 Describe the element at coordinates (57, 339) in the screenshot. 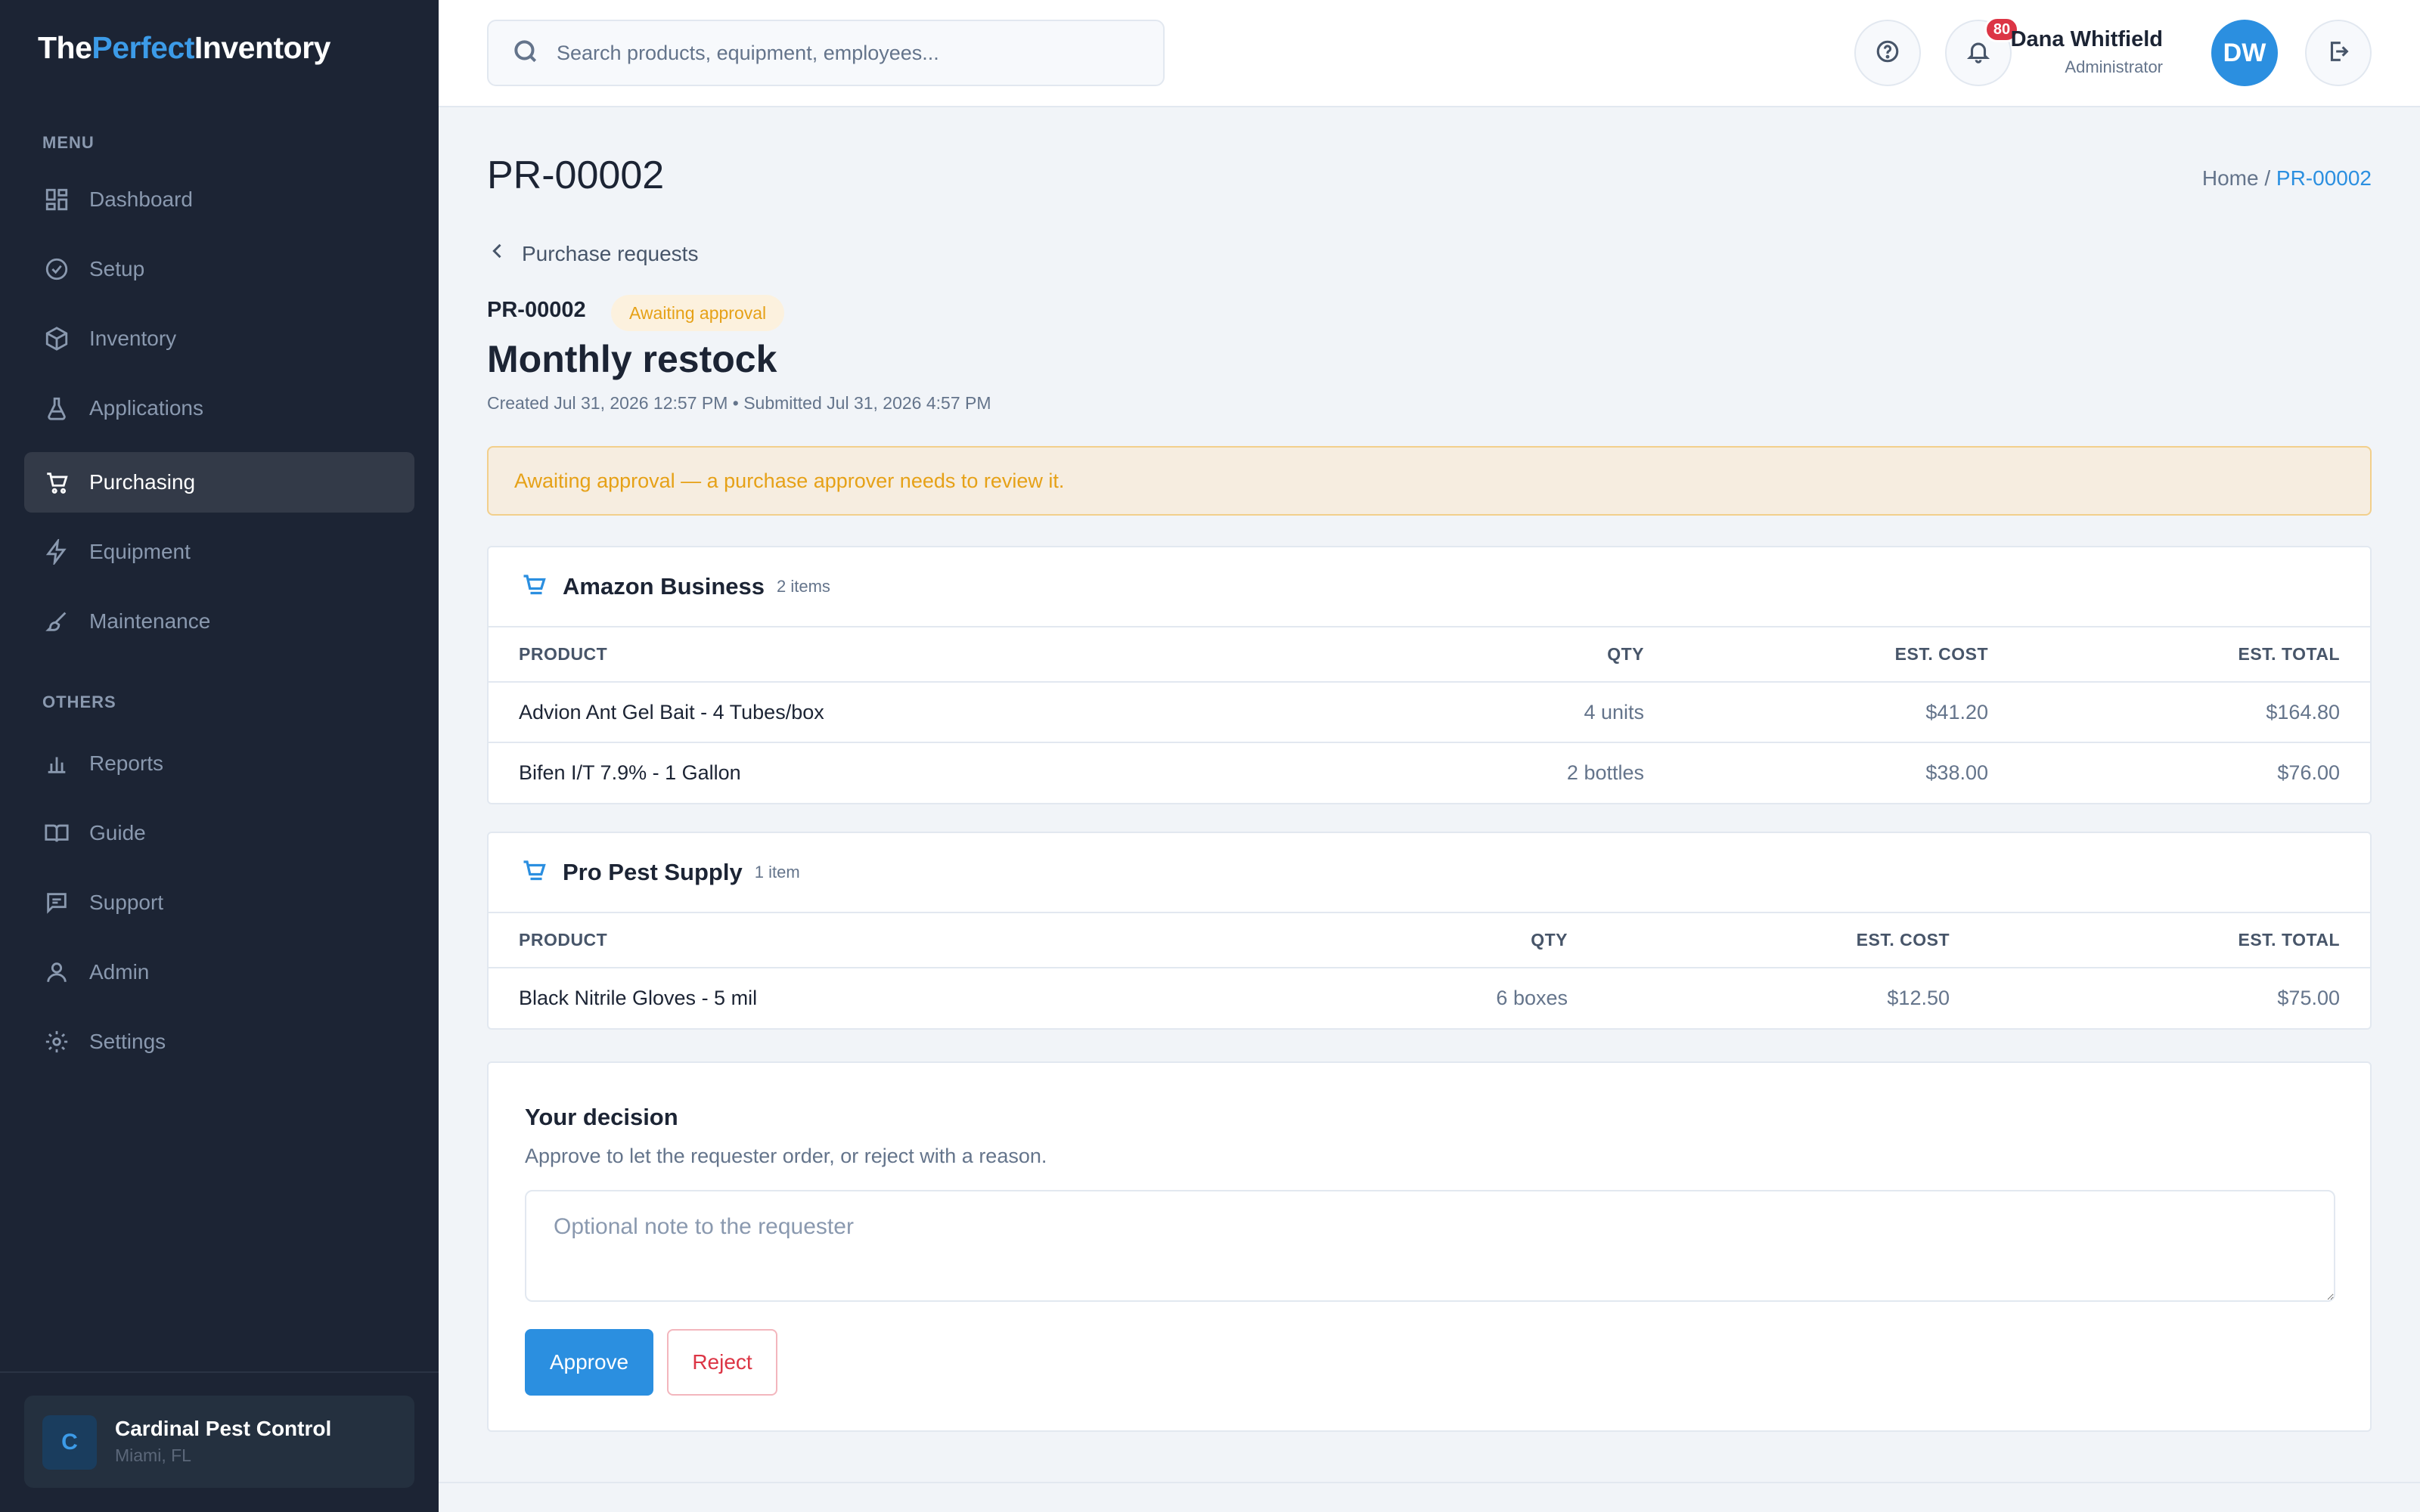

I see `box-icon` at that location.